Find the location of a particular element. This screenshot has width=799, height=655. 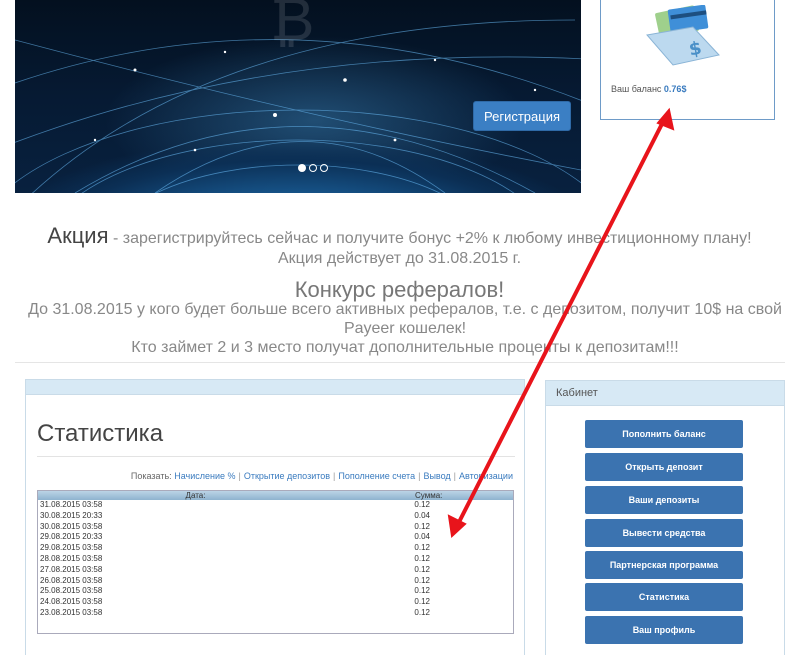

column-date: Дата: is located at coordinates (195, 495).